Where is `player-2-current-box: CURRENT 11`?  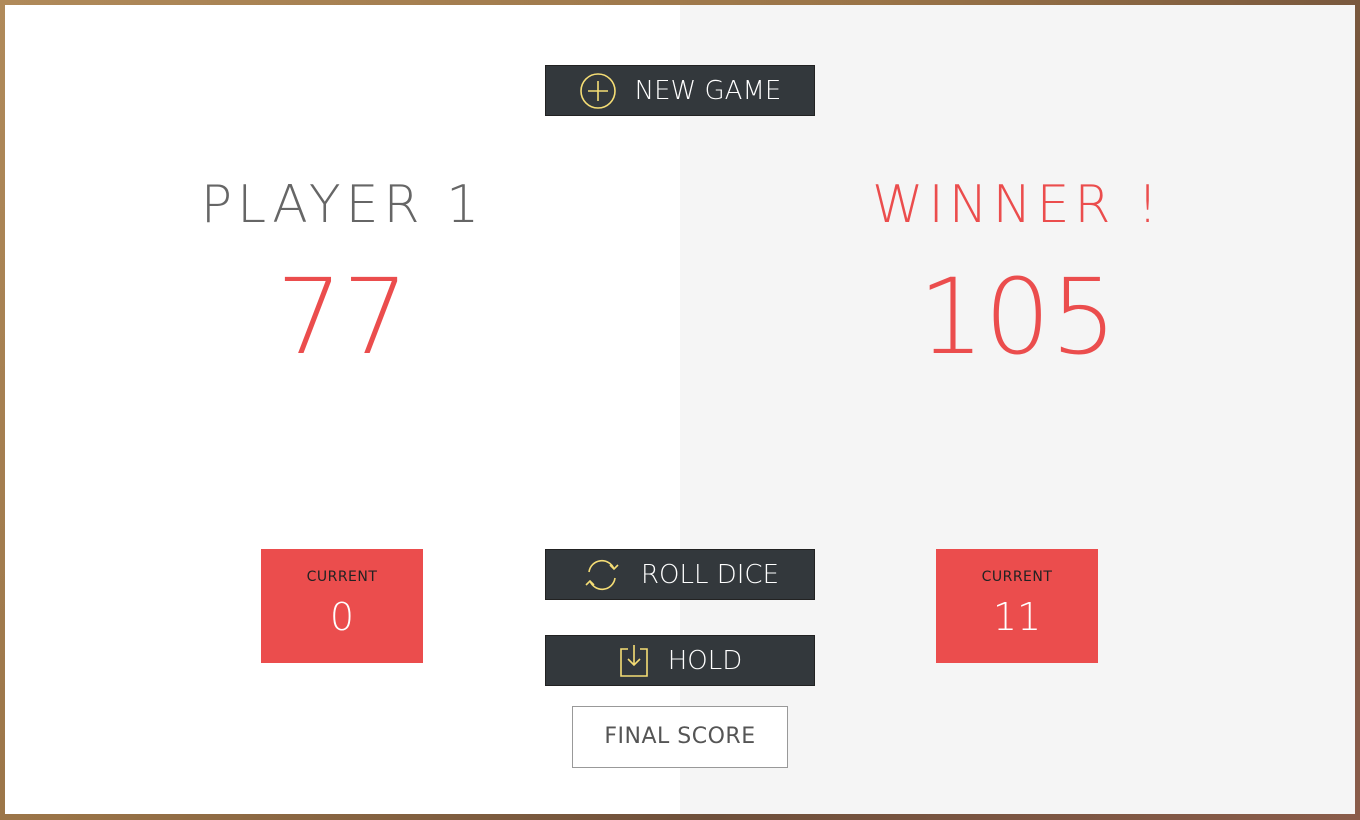 player-2-current-box: CURRENT 11 is located at coordinates (1017, 606).